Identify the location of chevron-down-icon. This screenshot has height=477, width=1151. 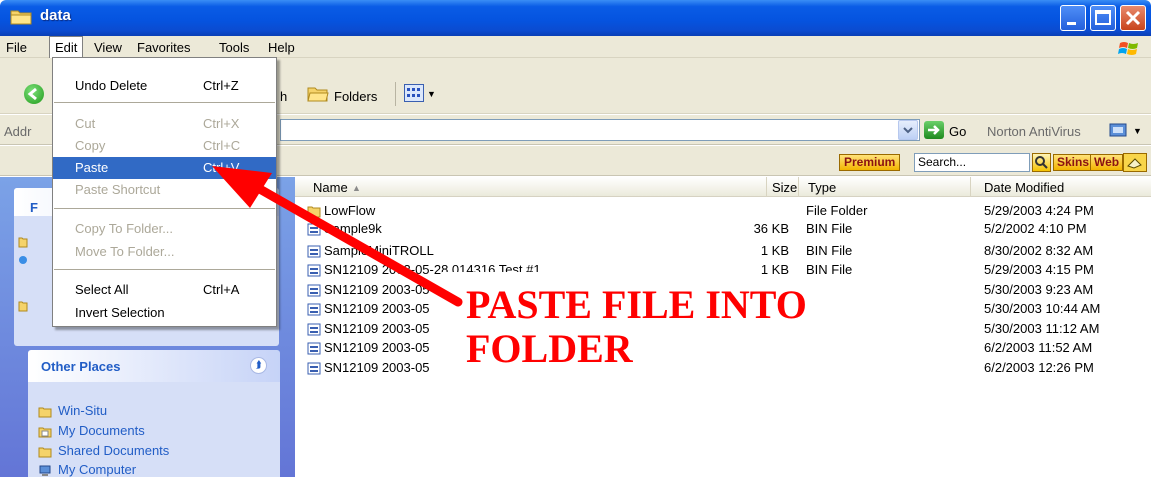
(908, 130).